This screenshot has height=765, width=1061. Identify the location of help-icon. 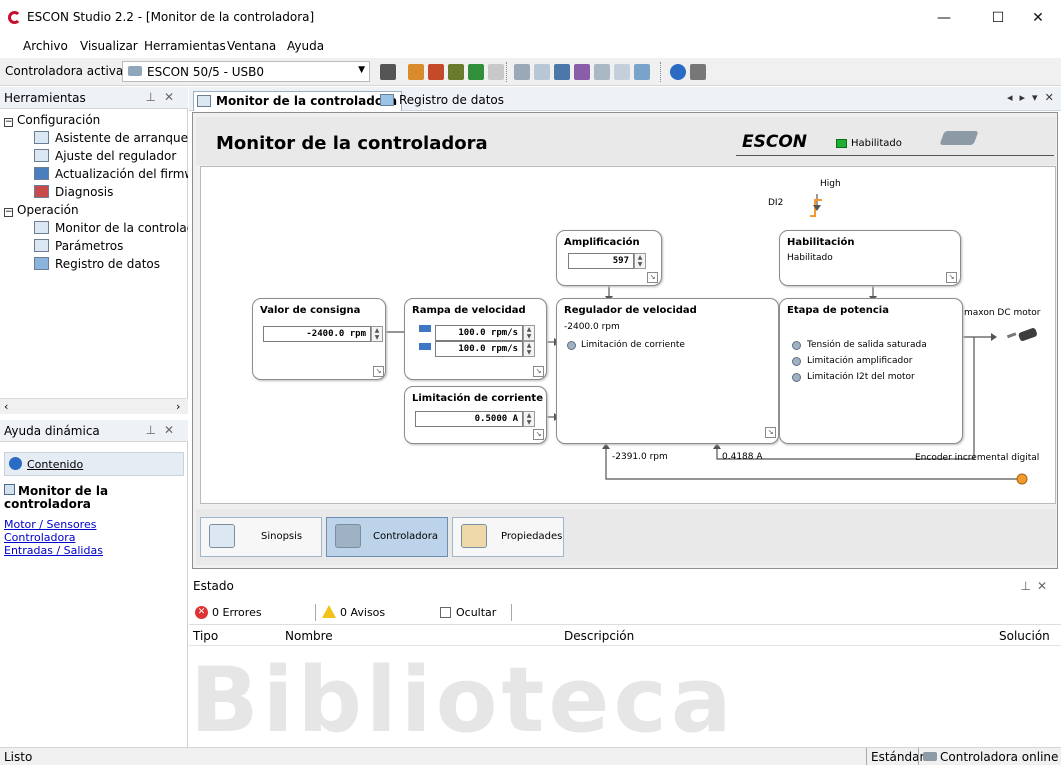
(678, 72).